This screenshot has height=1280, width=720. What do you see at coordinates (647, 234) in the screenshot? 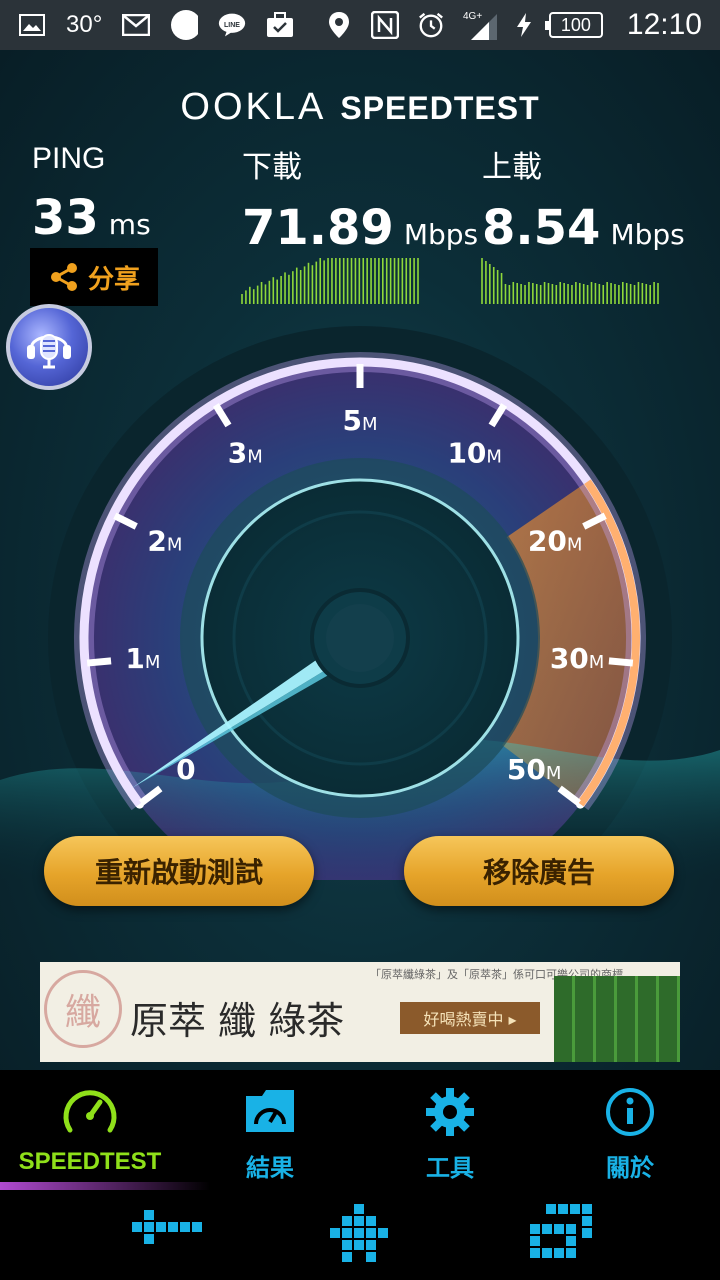
I see `upload-unit: Mbps` at bounding box center [647, 234].